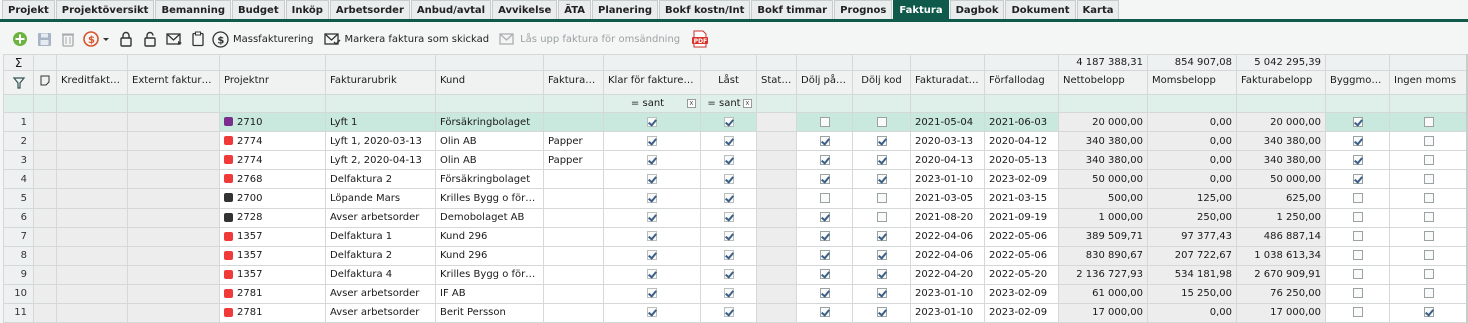  Describe the element at coordinates (1021, 122) in the screenshot. I see `forfallodag-cell: 2021-06-03` at that location.